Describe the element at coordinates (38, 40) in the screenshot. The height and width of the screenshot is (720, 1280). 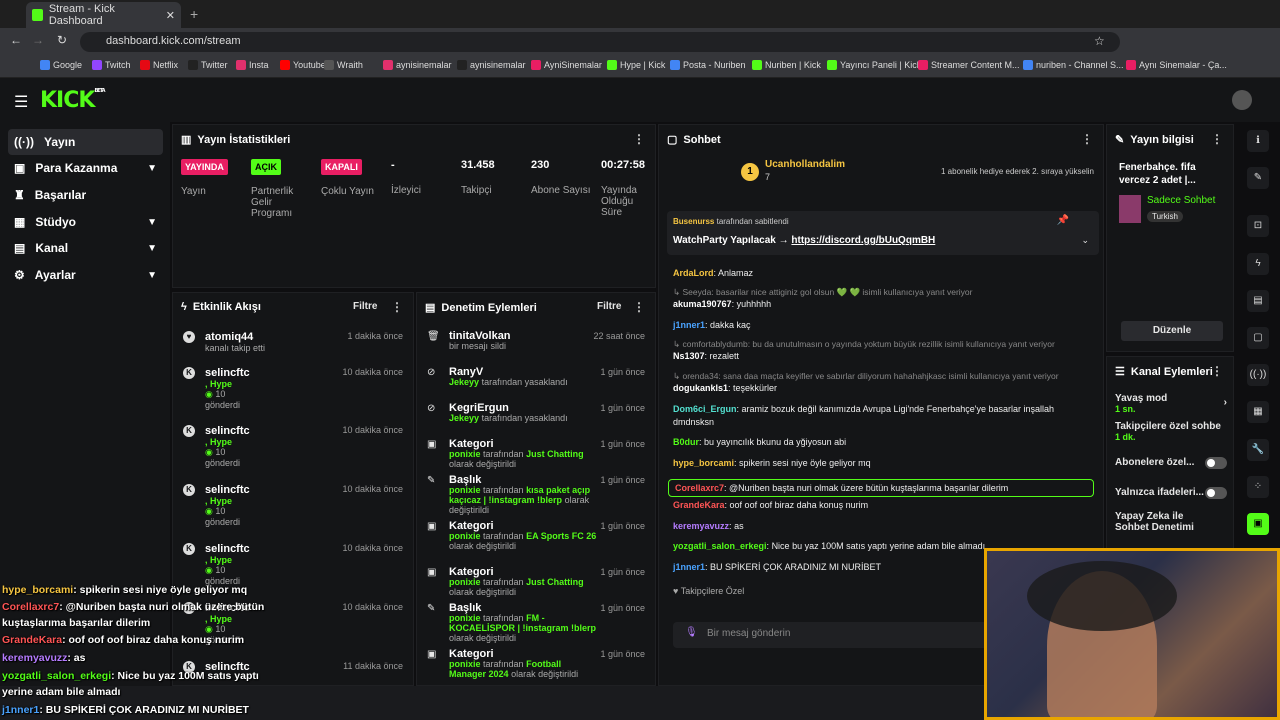
I see `forward-icon: →` at that location.